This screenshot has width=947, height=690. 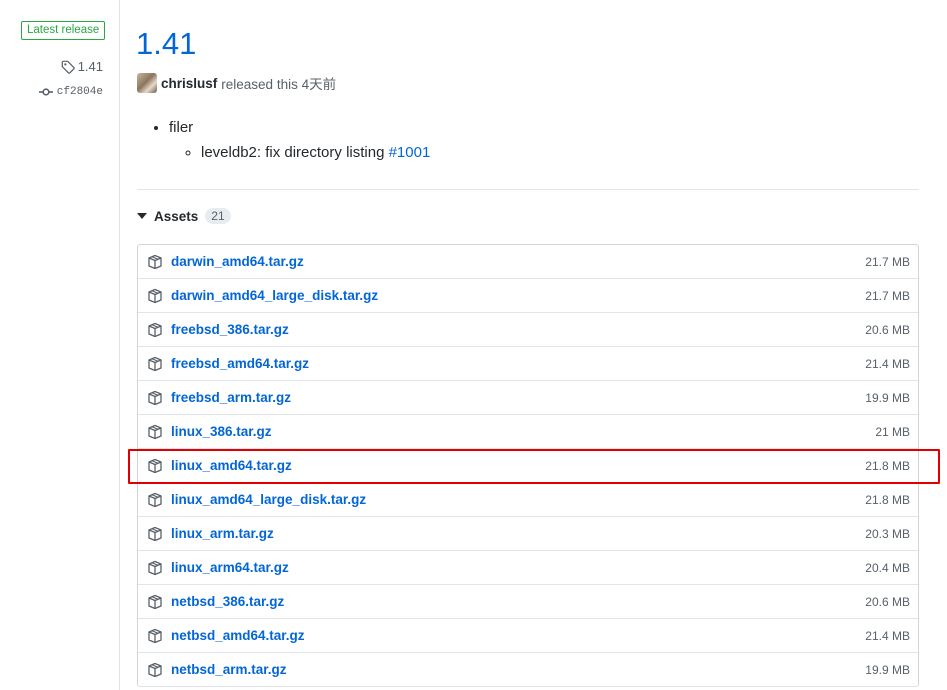 I want to click on list-item: darwin_amd64_large_disk.tar.gz 21.7 MB, so click(x=528, y=296).